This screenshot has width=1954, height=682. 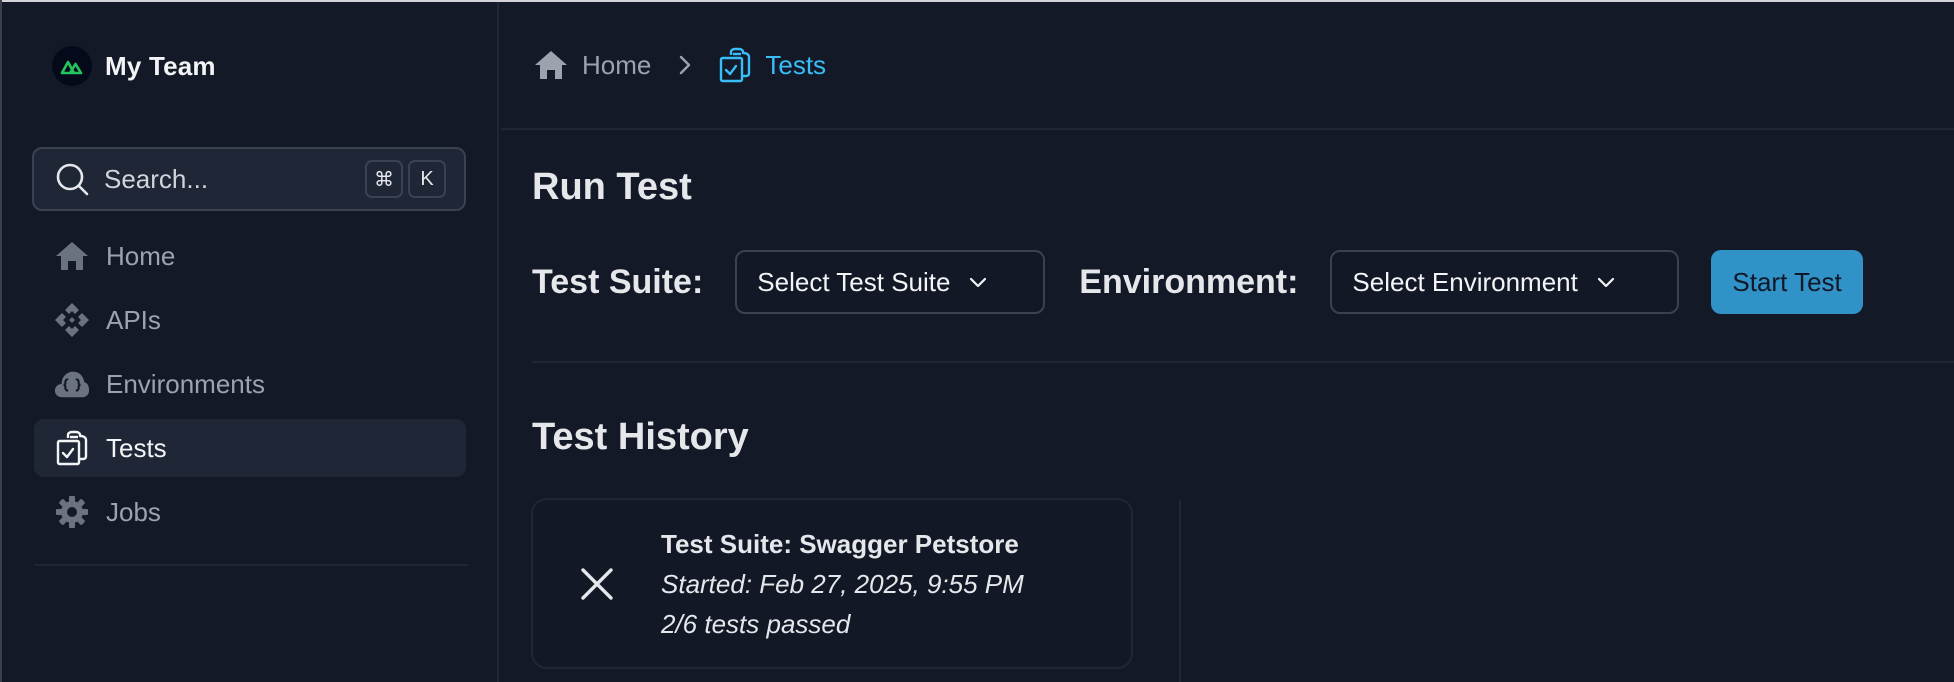 What do you see at coordinates (597, 583) in the screenshot?
I see `x-icon` at bounding box center [597, 583].